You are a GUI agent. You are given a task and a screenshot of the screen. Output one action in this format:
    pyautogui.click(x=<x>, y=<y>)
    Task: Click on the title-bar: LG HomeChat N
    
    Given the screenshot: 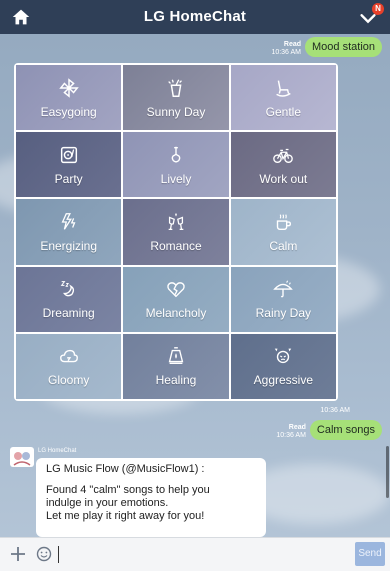 What is the action you would take?
    pyautogui.click(x=195, y=17)
    